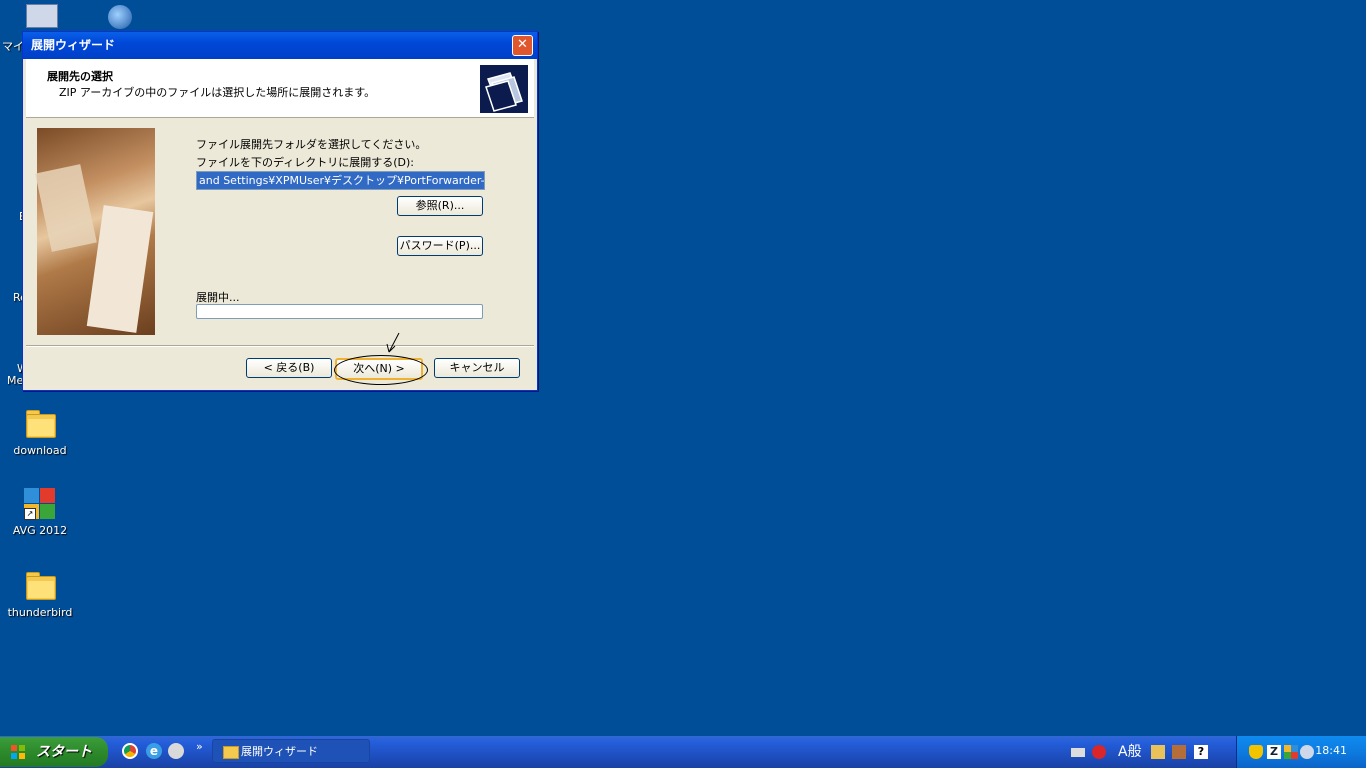 The width and height of the screenshot is (1366, 768). What do you see at coordinates (176, 751) in the screenshot?
I see `media-player-icon` at bounding box center [176, 751].